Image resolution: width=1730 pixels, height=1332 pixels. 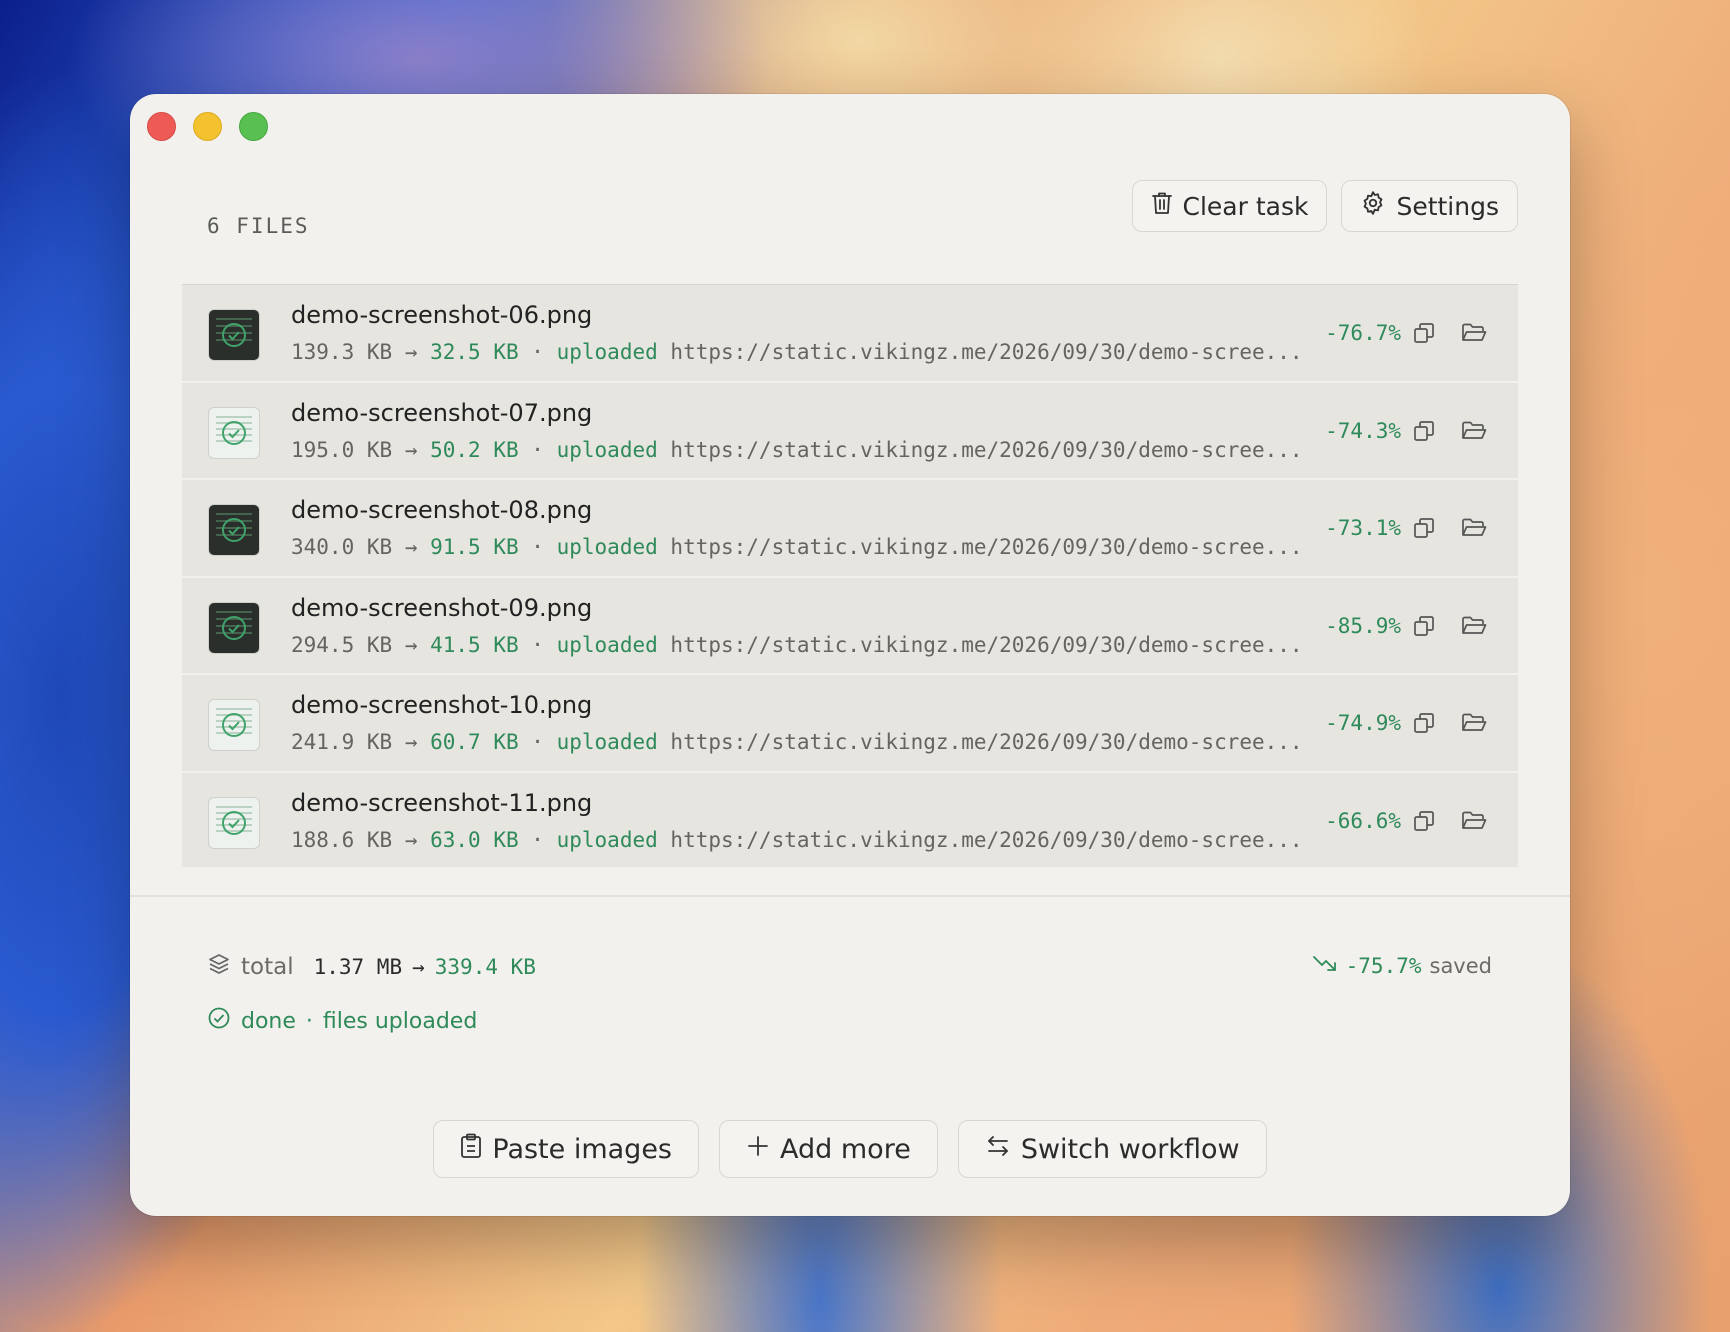 I want to click on clear-task-button: Clear task, so click(x=1229, y=206).